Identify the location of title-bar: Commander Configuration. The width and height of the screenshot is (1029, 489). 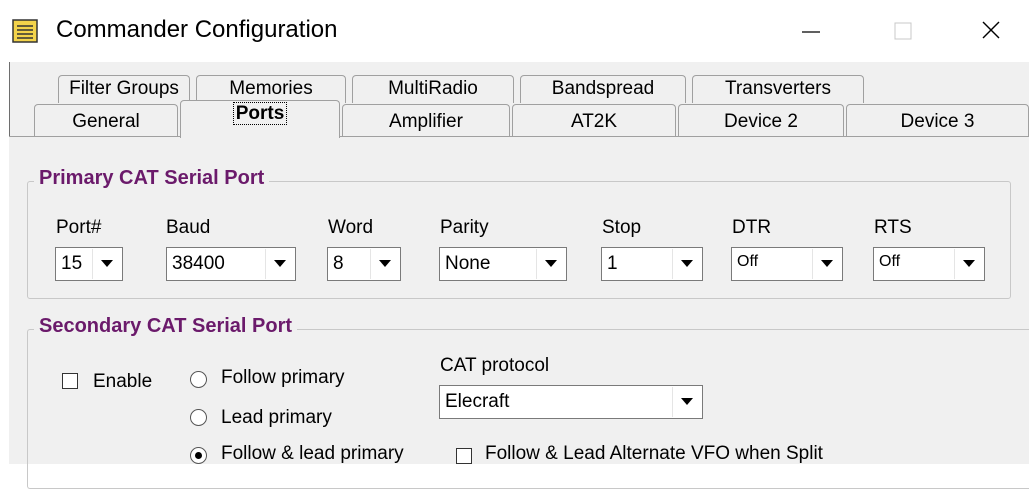
(514, 31).